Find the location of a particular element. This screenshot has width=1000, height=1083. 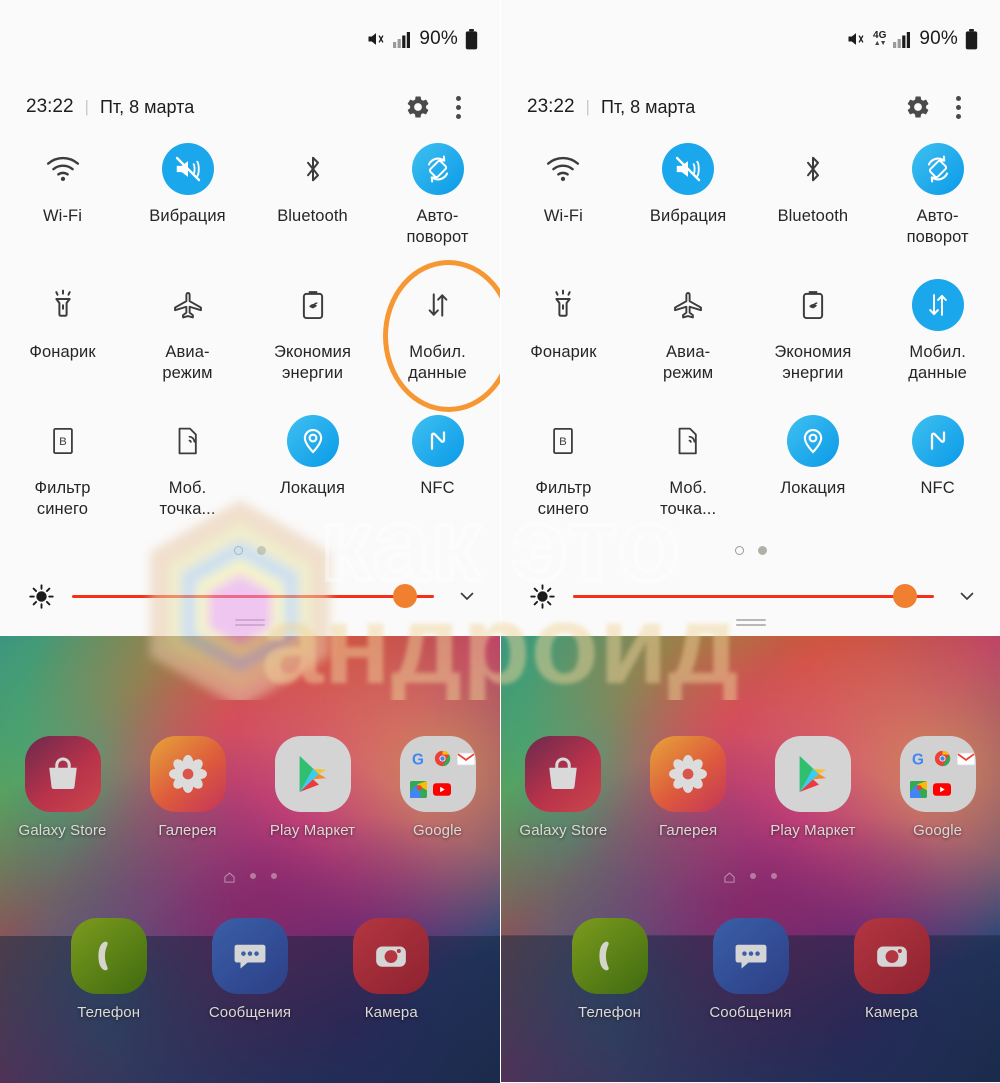

quick-panel-page-dots-right is located at coordinates (750, 550).